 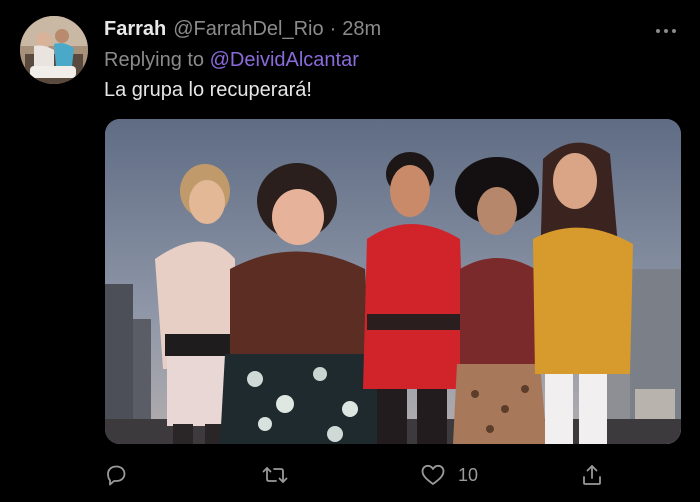 What do you see at coordinates (154, 60) in the screenshot?
I see `replying-to-label: Replying to` at bounding box center [154, 60].